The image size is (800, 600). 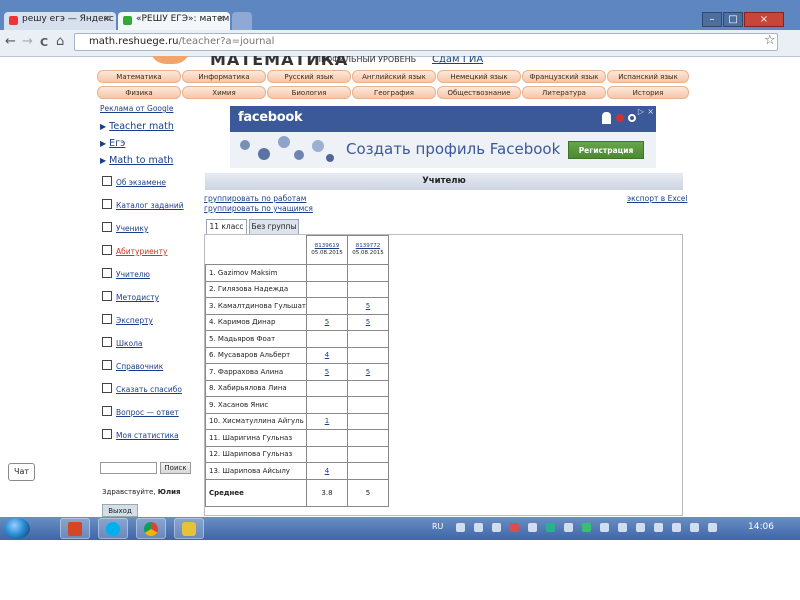 I want to click on menu-item-expert: Эксперту, so click(x=127, y=319).